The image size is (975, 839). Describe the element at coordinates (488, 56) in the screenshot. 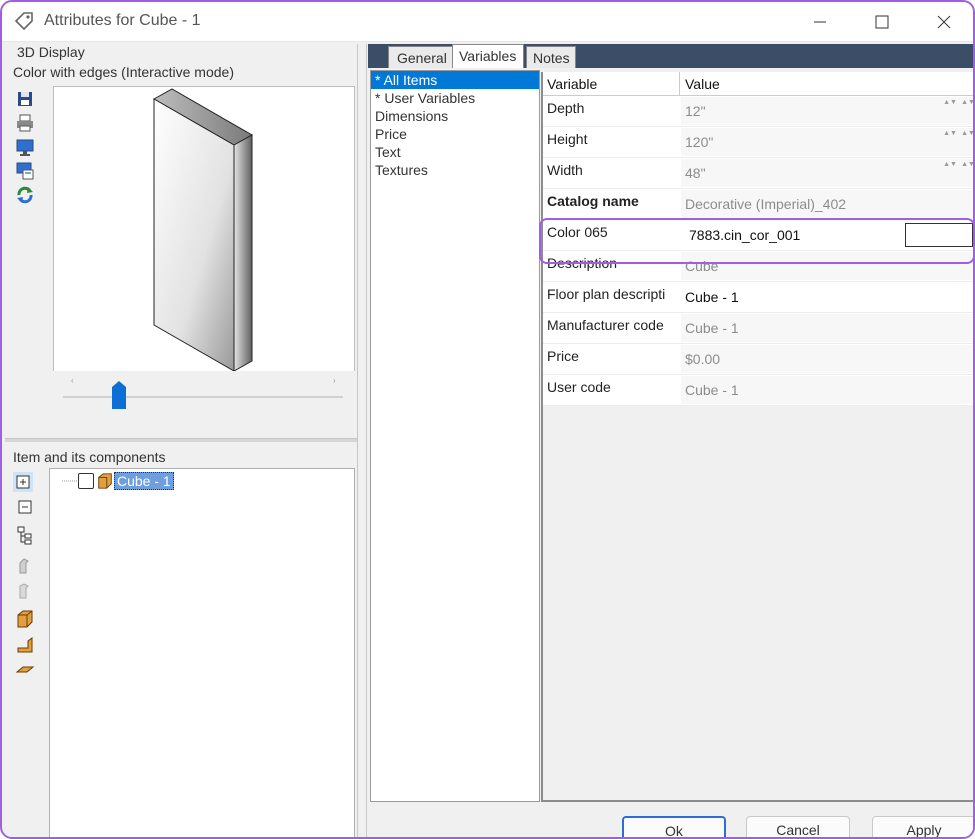

I see `tab-variables: Variables` at that location.